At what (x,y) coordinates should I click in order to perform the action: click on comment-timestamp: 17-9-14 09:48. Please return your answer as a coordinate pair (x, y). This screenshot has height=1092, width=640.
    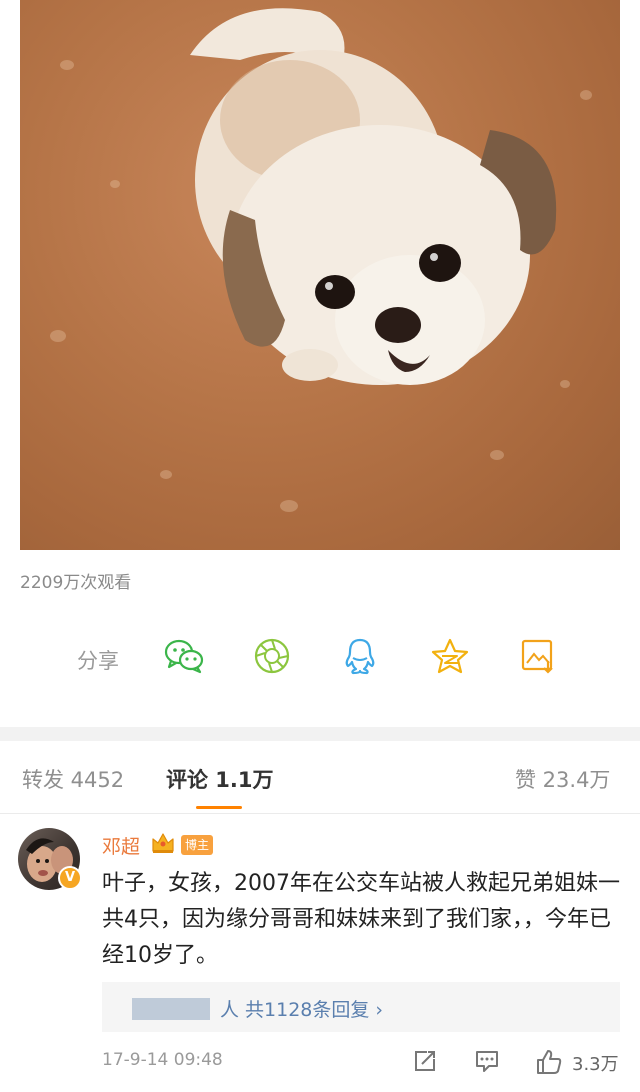
    Looking at the image, I should click on (162, 1060).